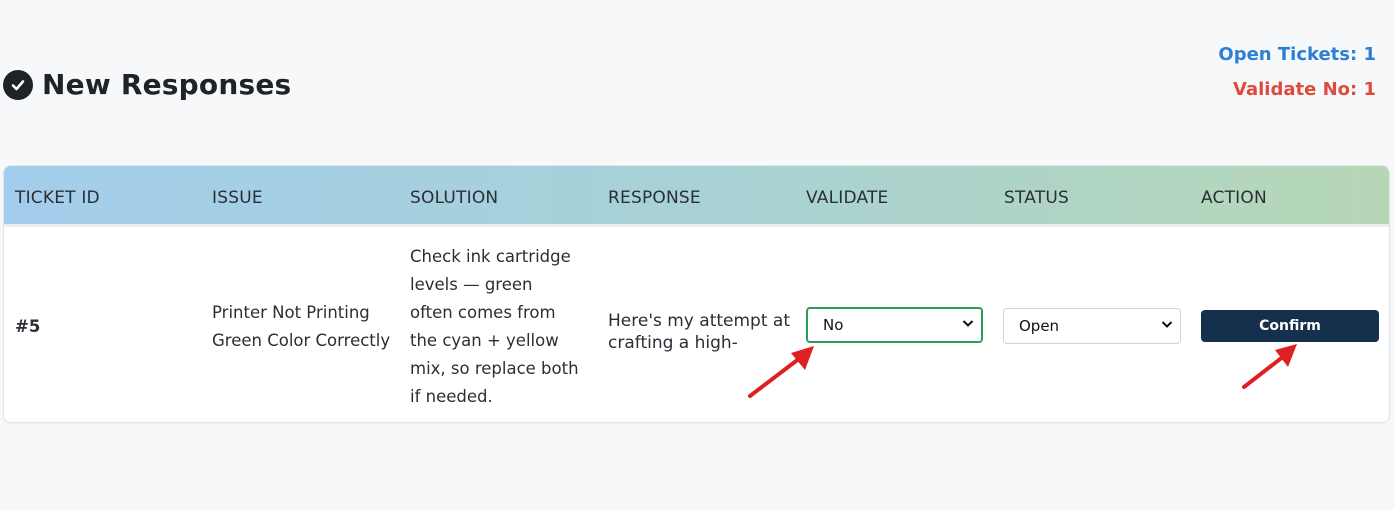  What do you see at coordinates (894, 325) in the screenshot?
I see `validate-select: No` at bounding box center [894, 325].